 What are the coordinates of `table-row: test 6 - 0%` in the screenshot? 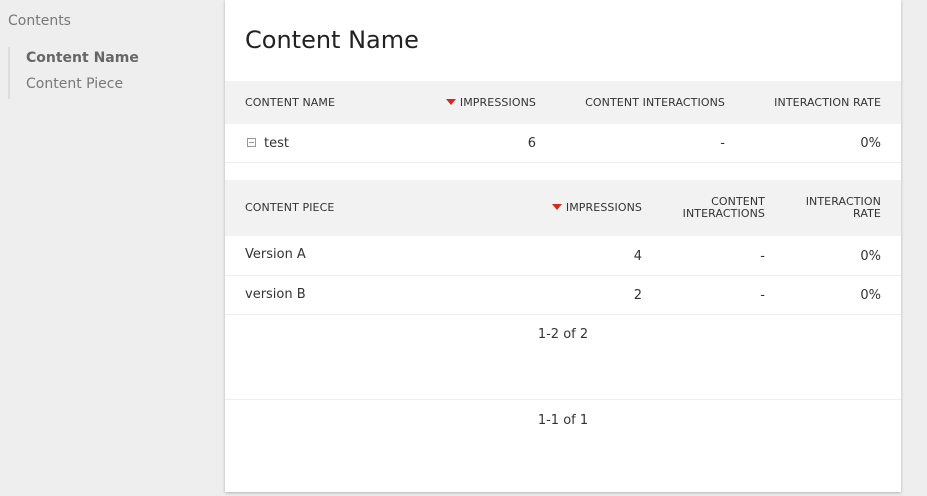 It's located at (563, 143).